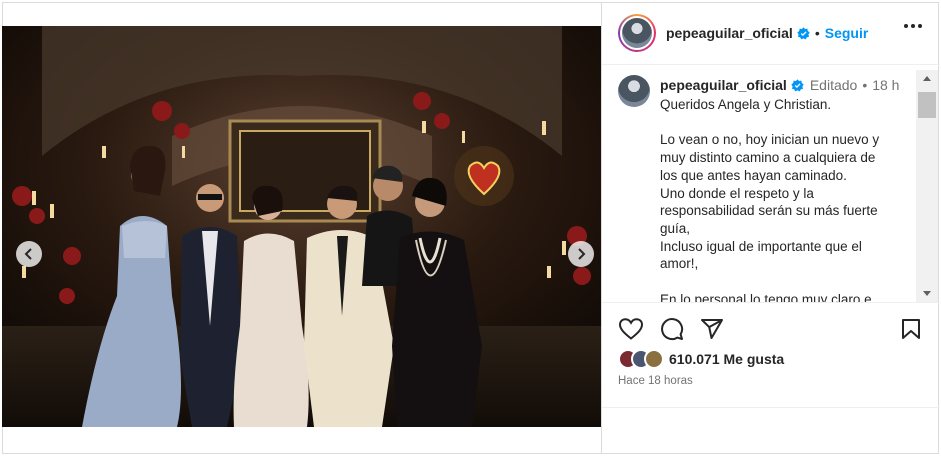  Describe the element at coordinates (746, 104) in the screenshot. I see `caption-line: Queridos Angela y Christian.` at that location.